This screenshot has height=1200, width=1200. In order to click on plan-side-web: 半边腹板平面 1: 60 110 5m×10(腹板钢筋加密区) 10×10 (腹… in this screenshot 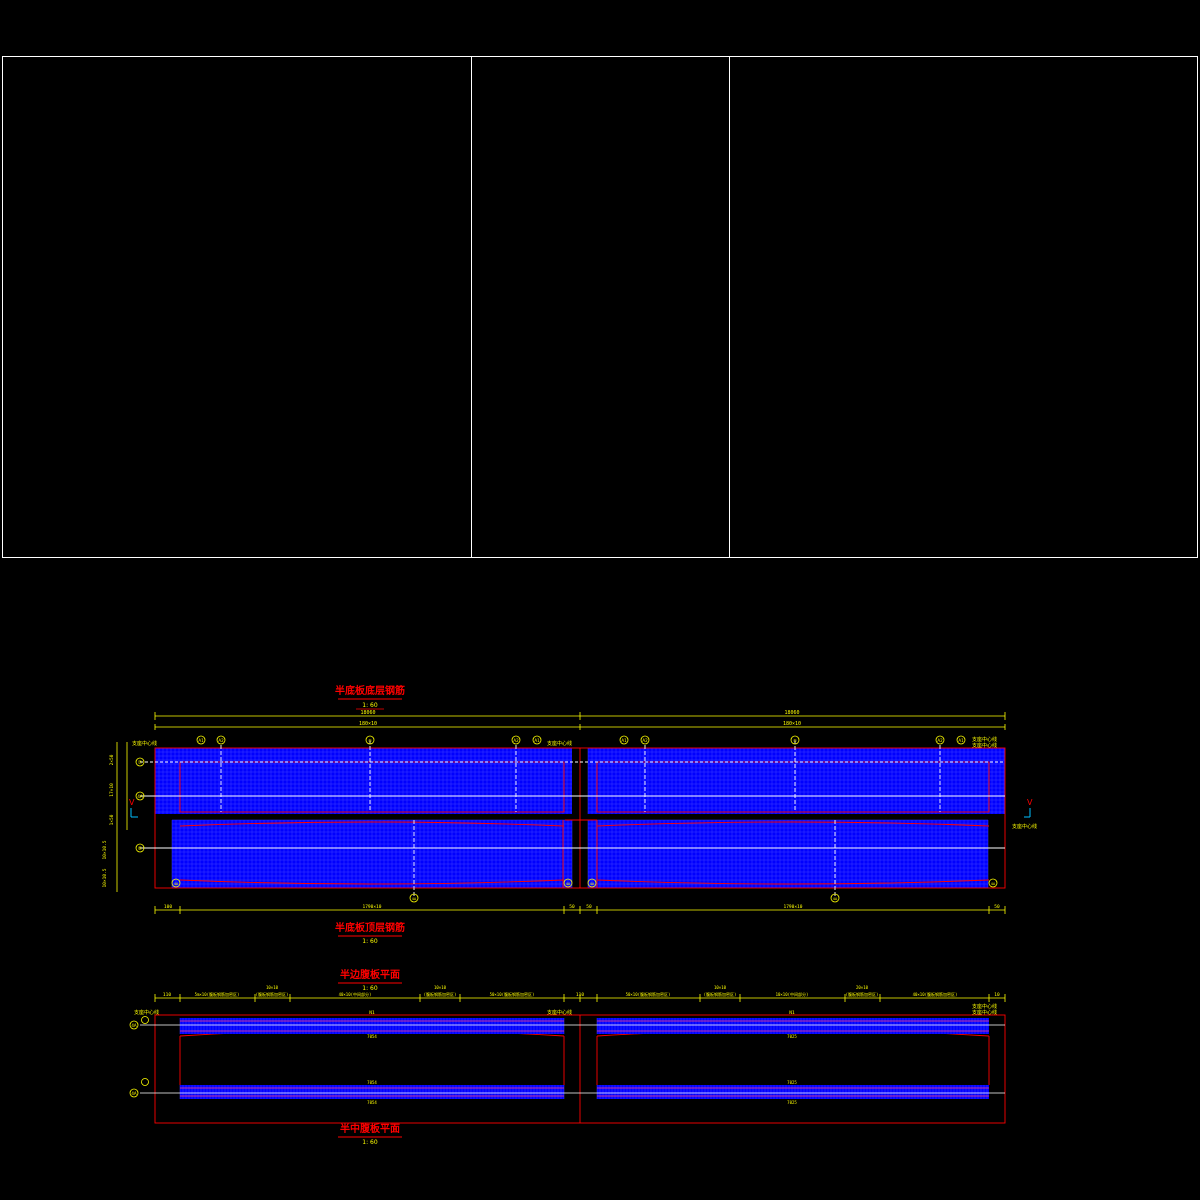, I will do `click(567, 1046)`.